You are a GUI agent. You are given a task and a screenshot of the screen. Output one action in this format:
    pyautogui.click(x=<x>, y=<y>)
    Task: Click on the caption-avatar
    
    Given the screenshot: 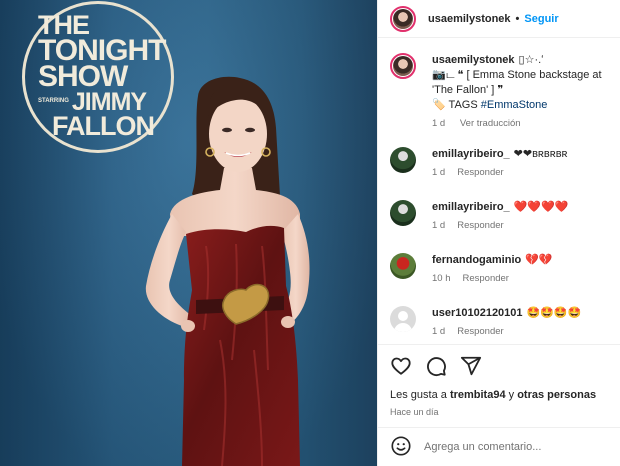 What is the action you would take?
    pyautogui.click(x=403, y=66)
    